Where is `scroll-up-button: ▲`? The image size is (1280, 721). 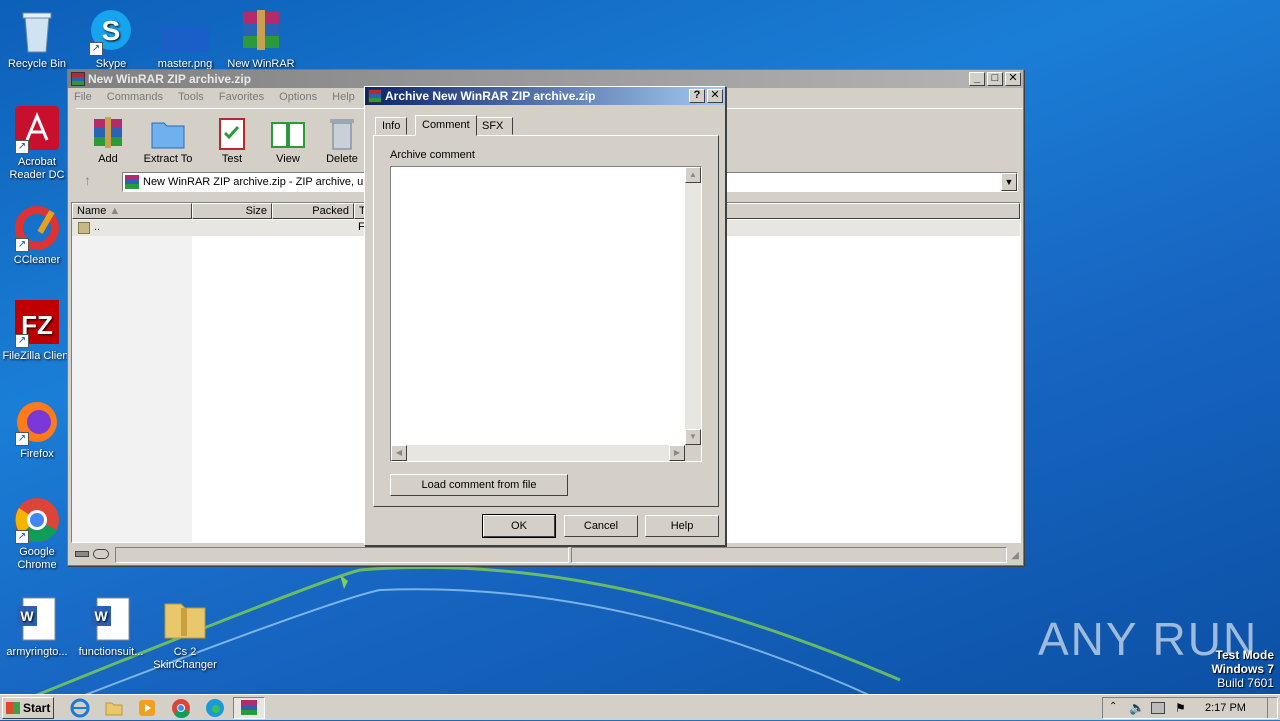 scroll-up-button: ▲ is located at coordinates (693, 175).